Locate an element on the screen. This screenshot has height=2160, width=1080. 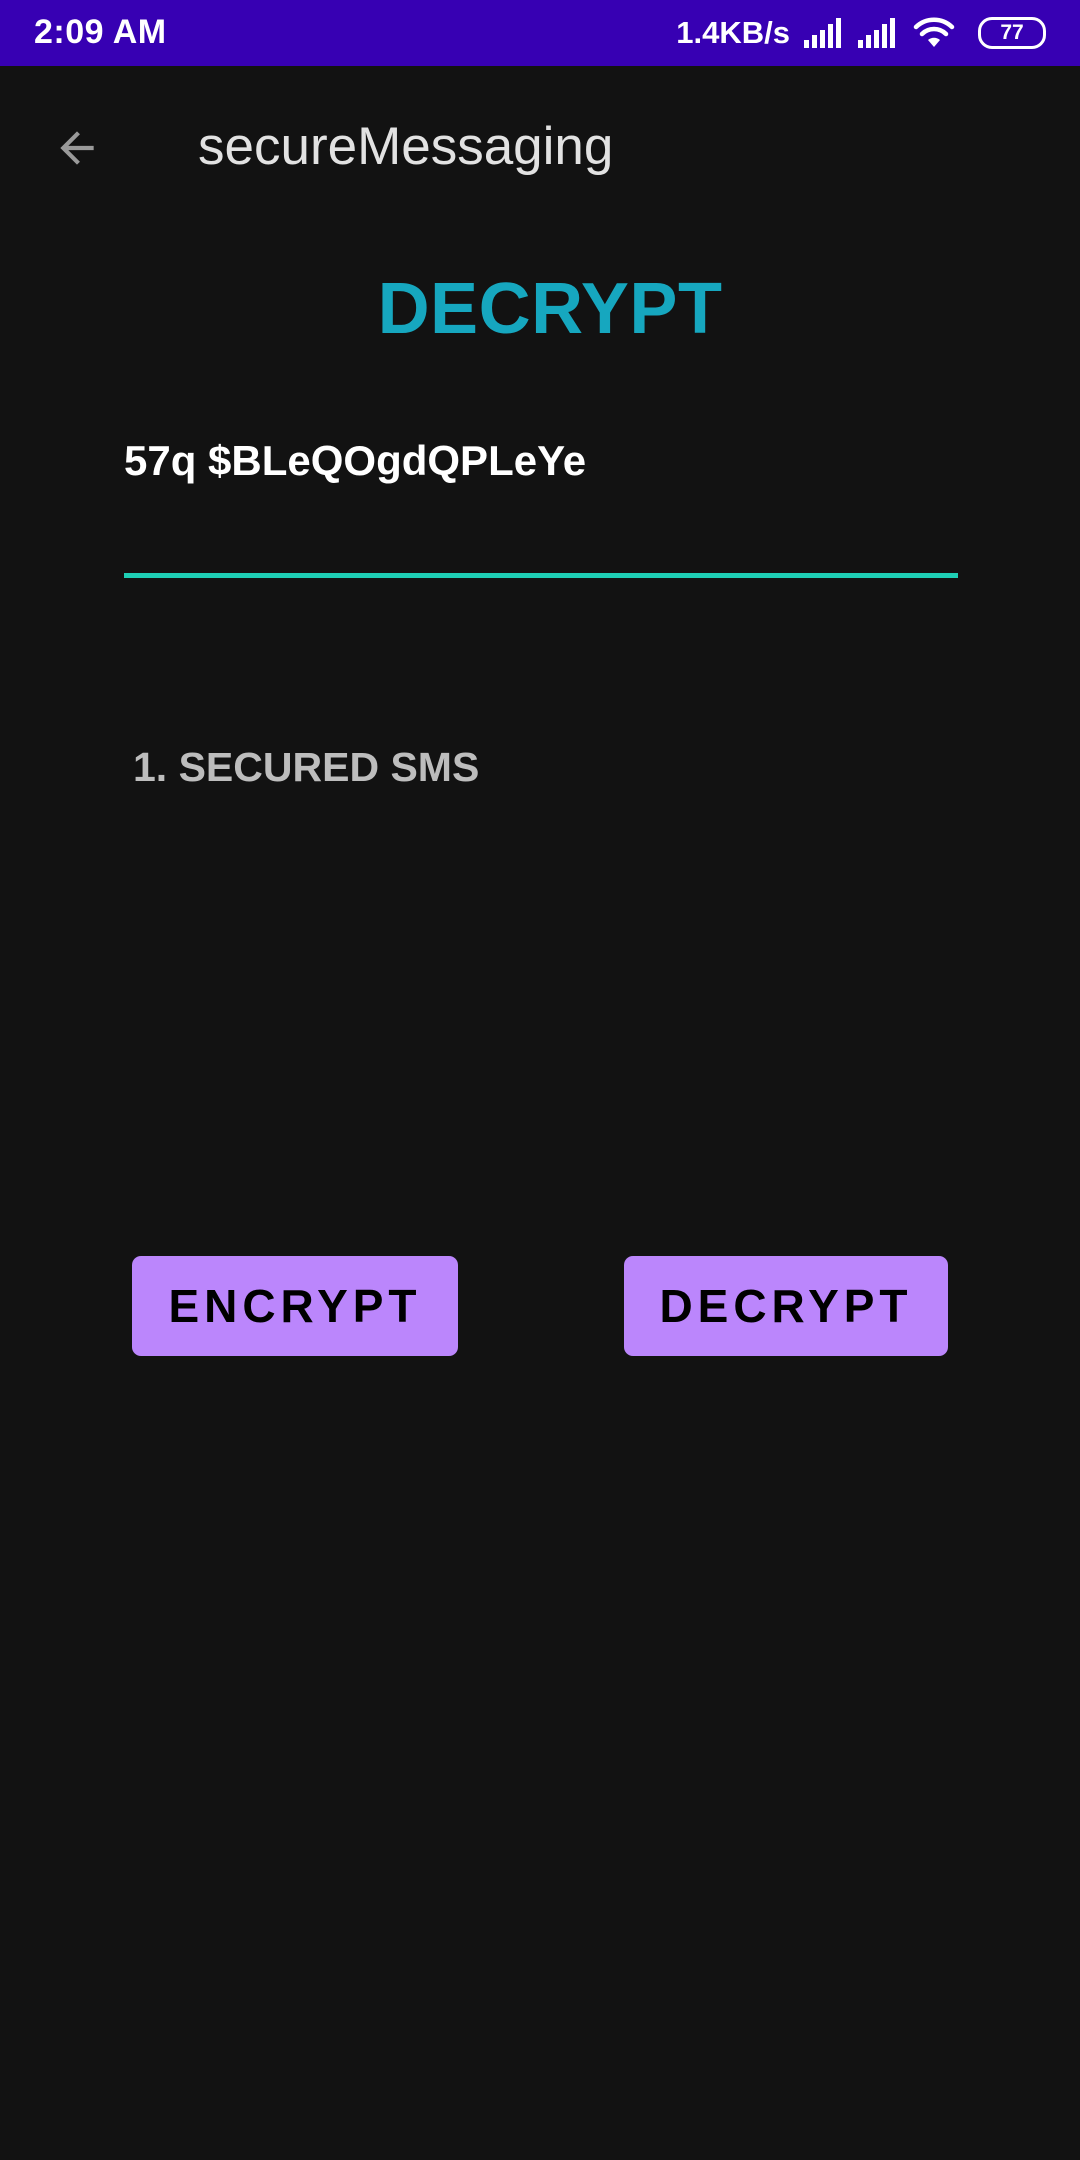
network-speed: 1.4KB/s is located at coordinates (733, 32).